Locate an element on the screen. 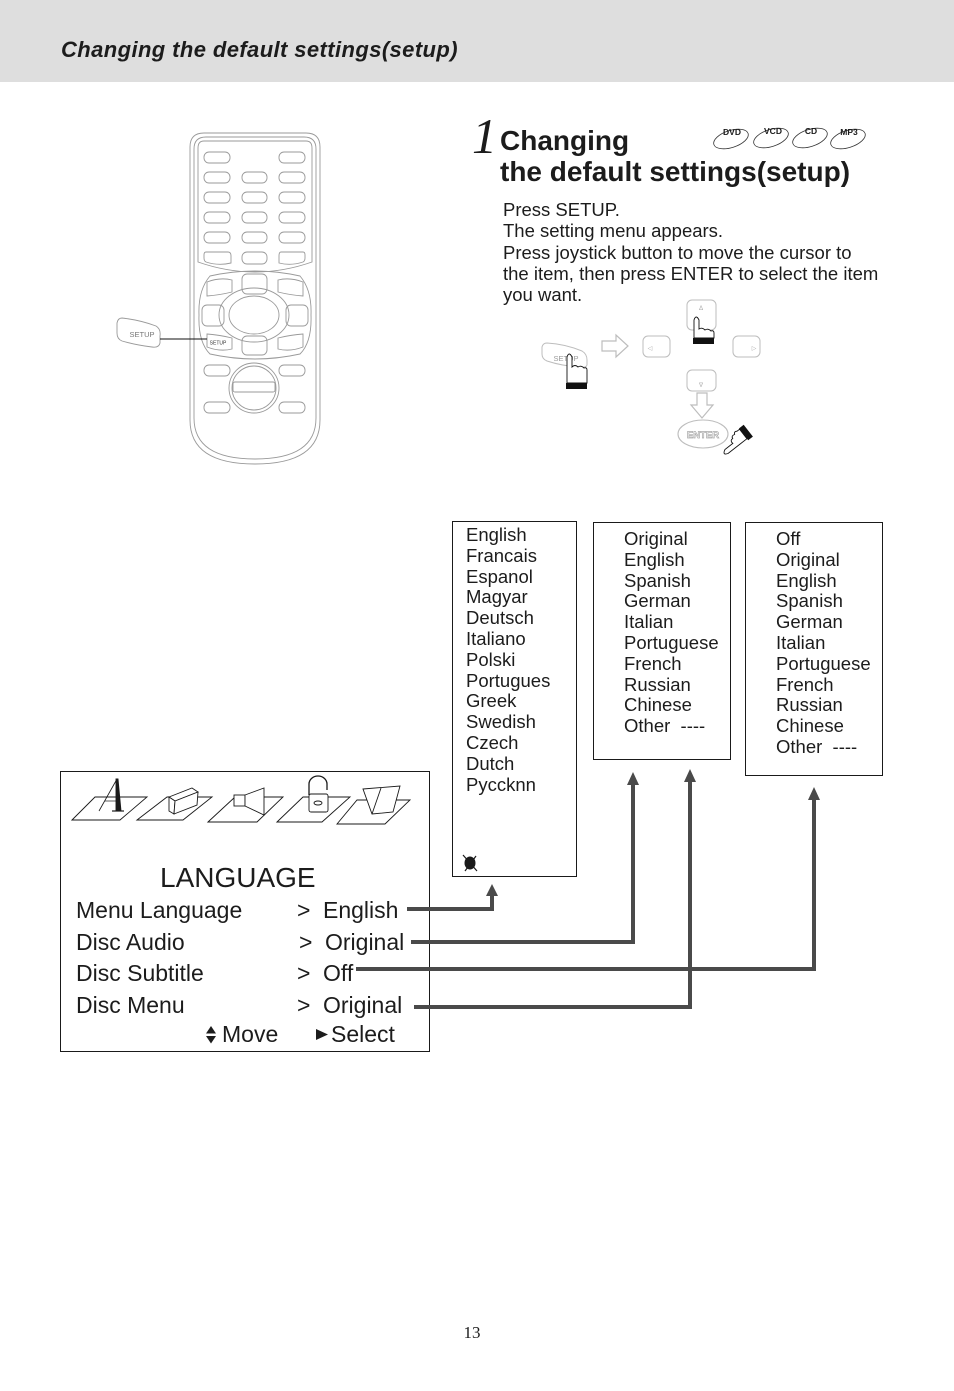  down-glyph: ∇ is located at coordinates (701, 385).